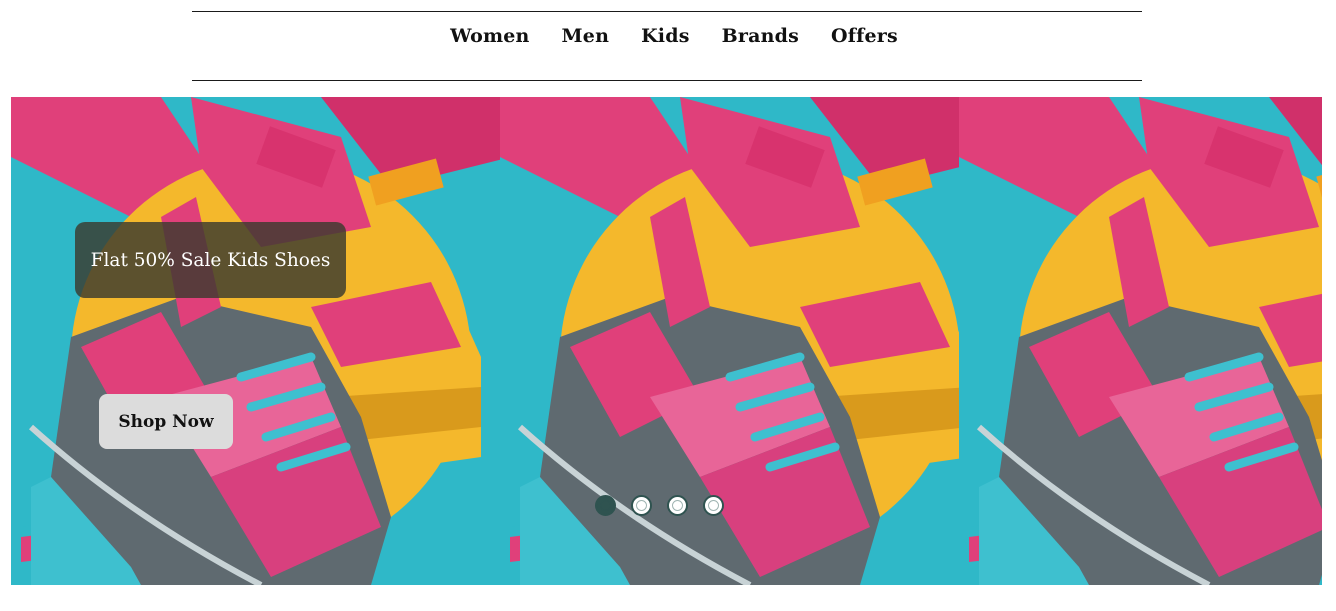 The width and height of the screenshot is (1336, 611). I want to click on nav-item-kids: Kids, so click(665, 36).